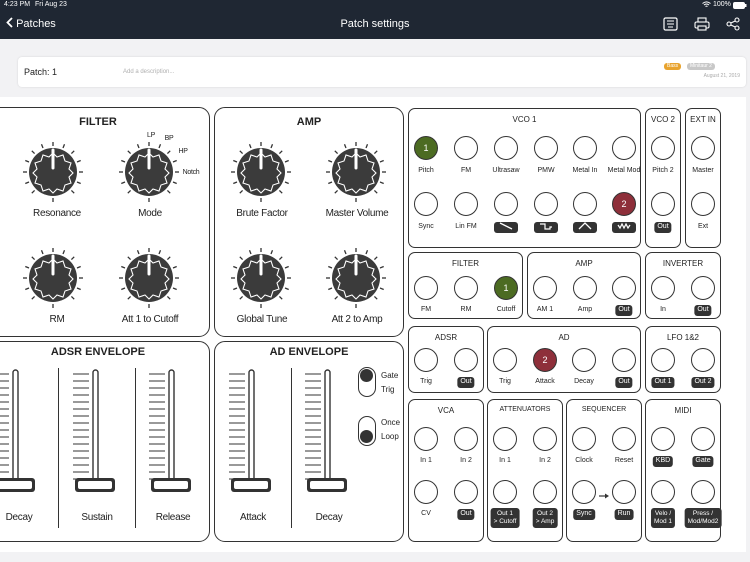  Describe the element at coordinates (505, 492) in the screenshot. I see `att-out1-jack` at that location.